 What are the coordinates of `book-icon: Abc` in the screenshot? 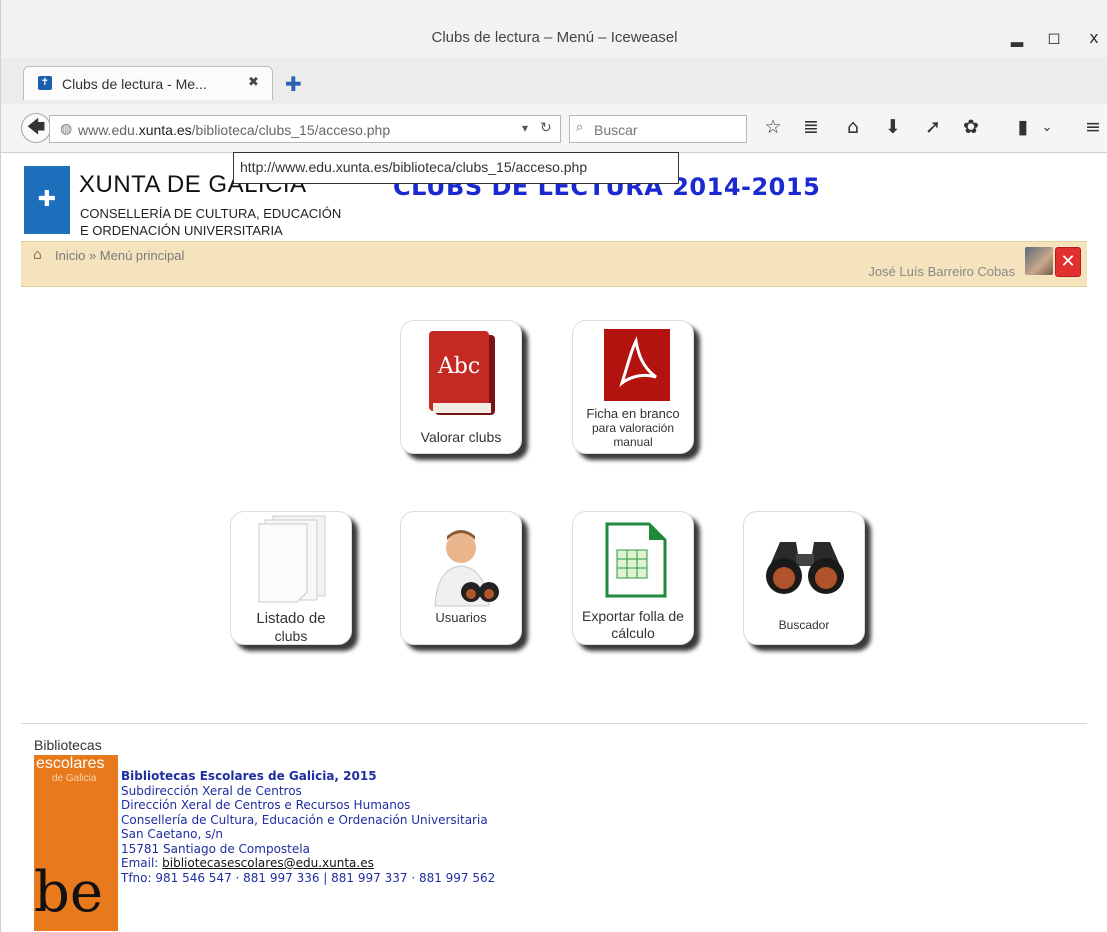 It's located at (462, 373).